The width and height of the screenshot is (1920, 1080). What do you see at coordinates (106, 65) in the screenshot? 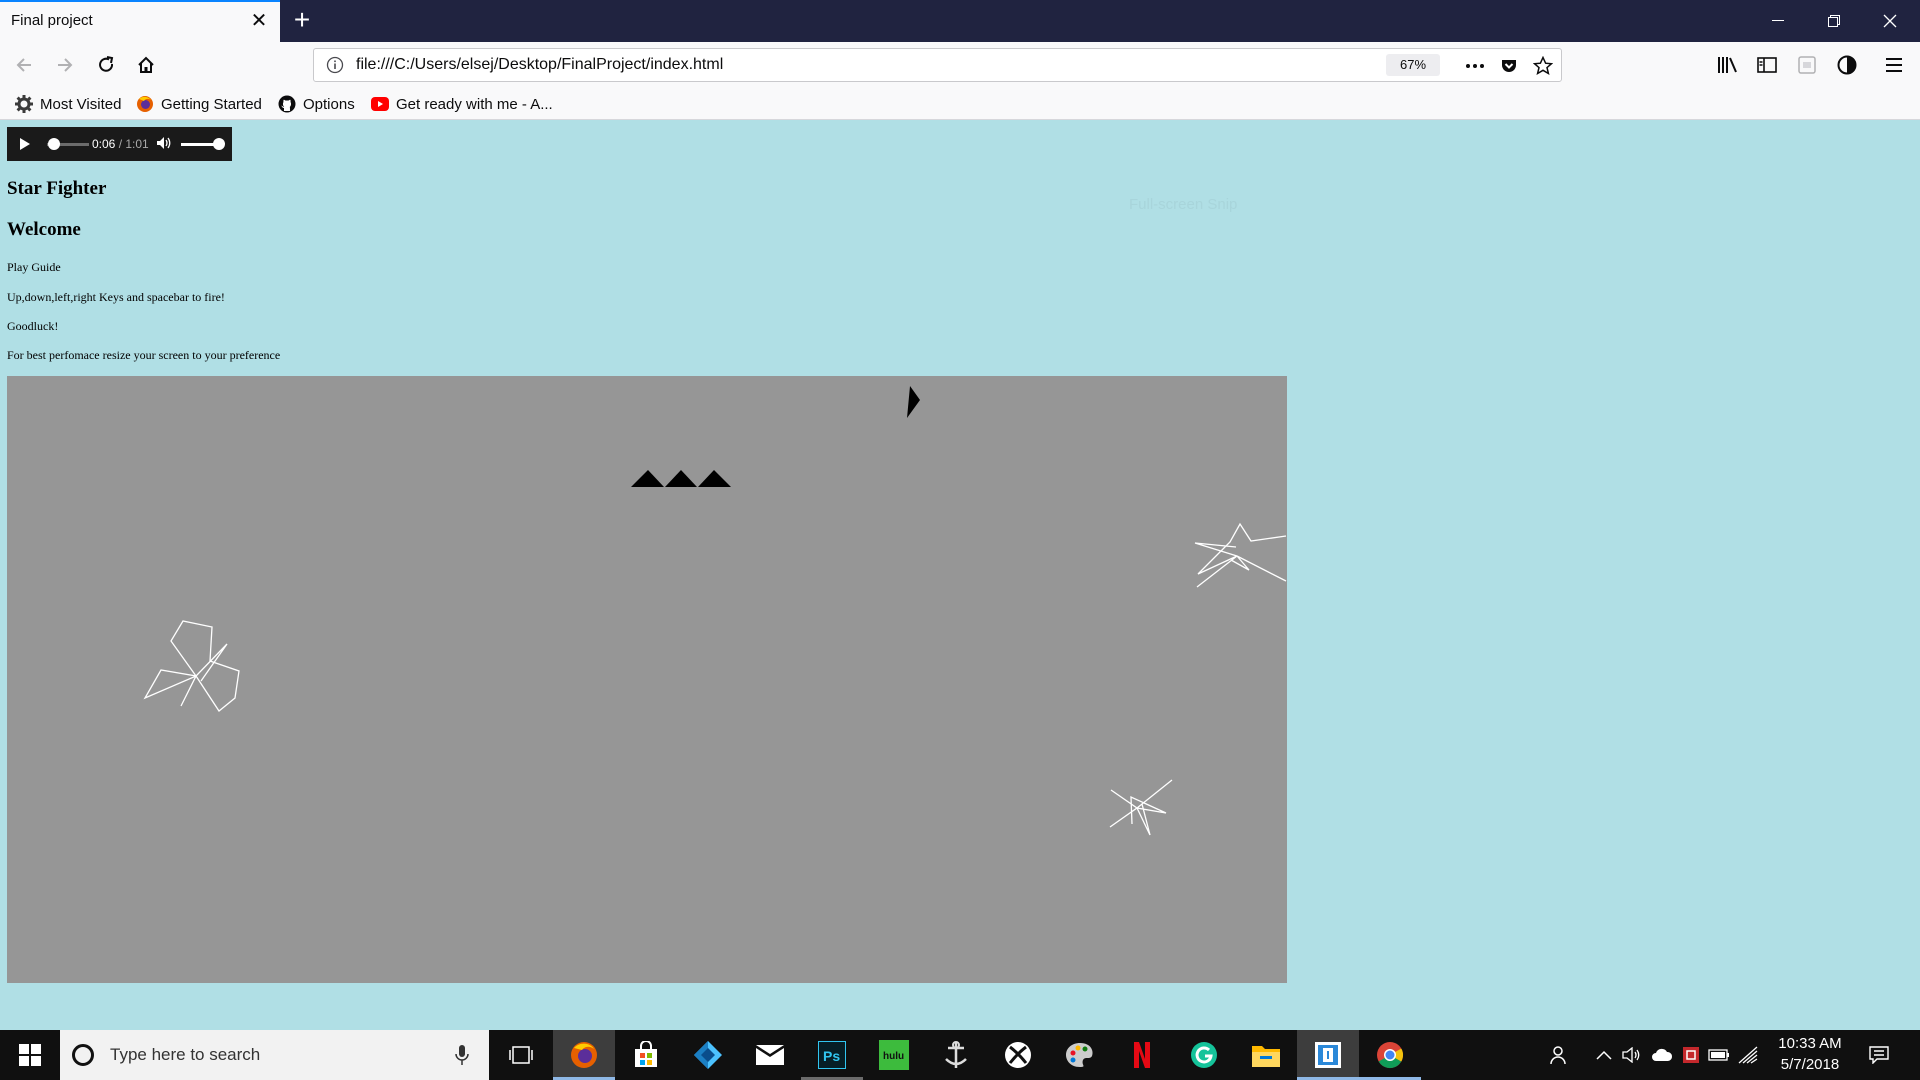
I see `reload-button` at bounding box center [106, 65].